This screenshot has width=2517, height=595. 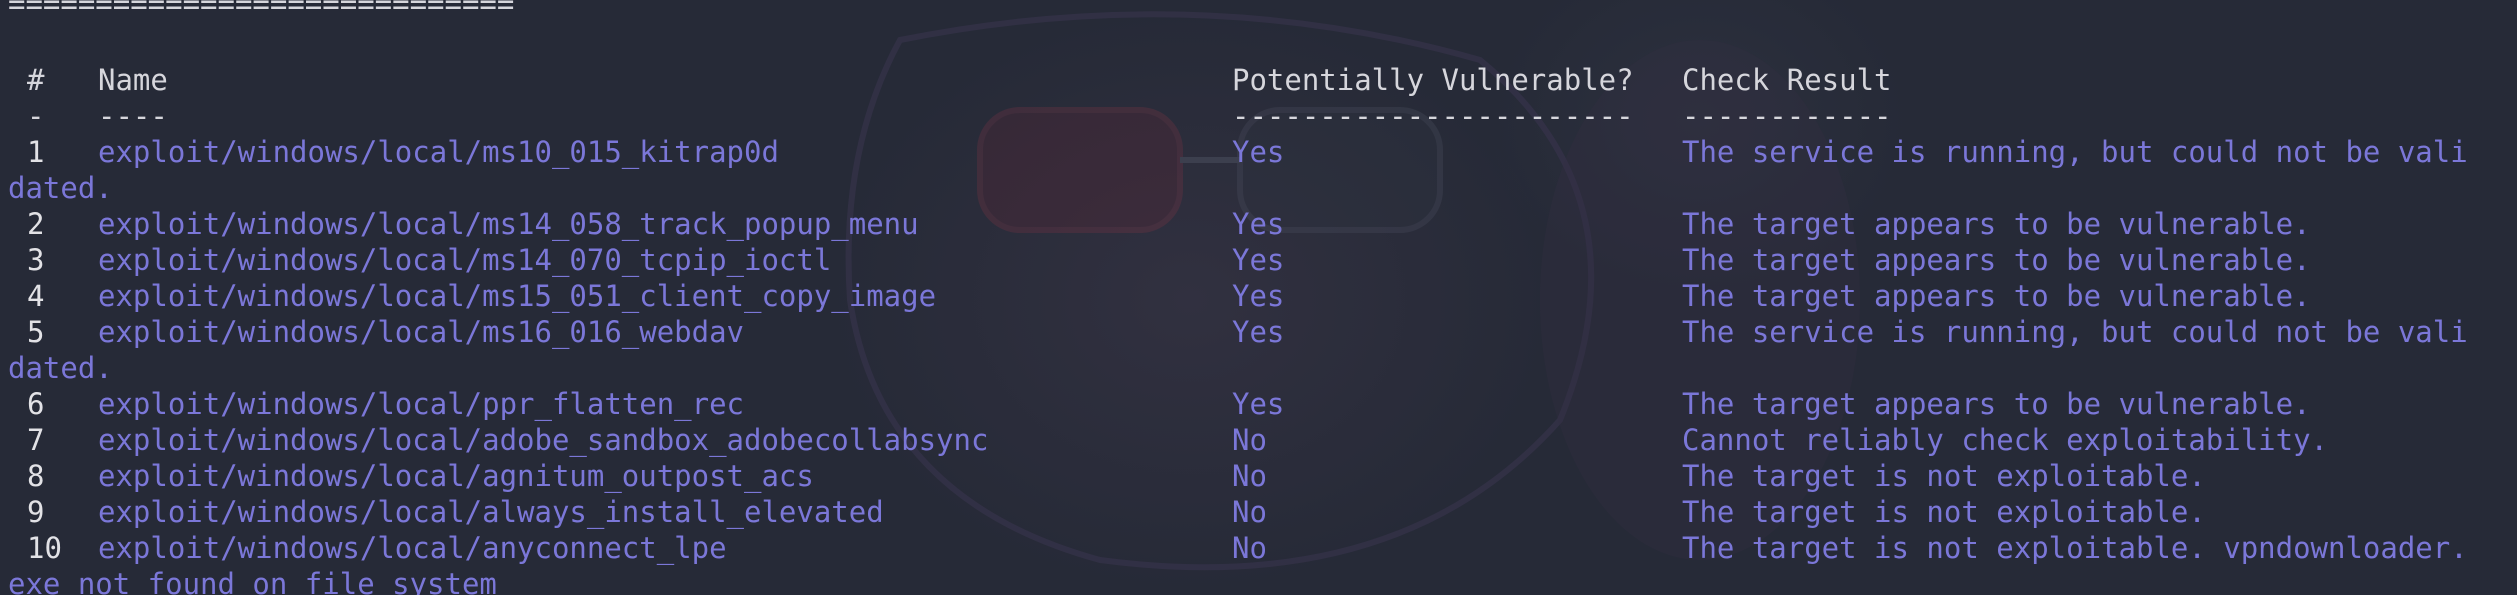 What do you see at coordinates (1433, 80) in the screenshot?
I see `header-vuln: Potentially Vulnerable?` at bounding box center [1433, 80].